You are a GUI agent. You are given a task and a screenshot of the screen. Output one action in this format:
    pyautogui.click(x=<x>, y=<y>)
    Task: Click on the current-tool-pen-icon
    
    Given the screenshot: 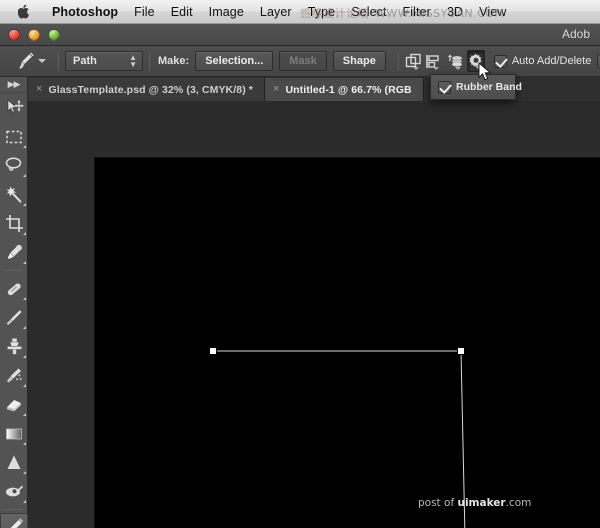 What is the action you would take?
    pyautogui.click(x=25, y=61)
    